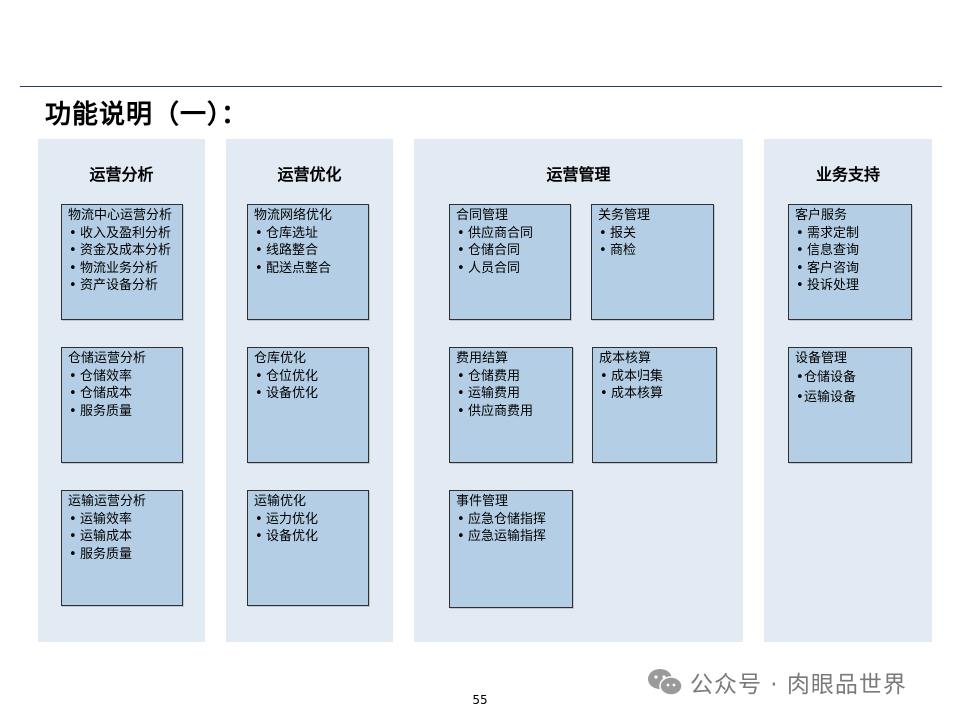  I want to click on function-box: 关务管理 报关 商检, so click(652, 262).